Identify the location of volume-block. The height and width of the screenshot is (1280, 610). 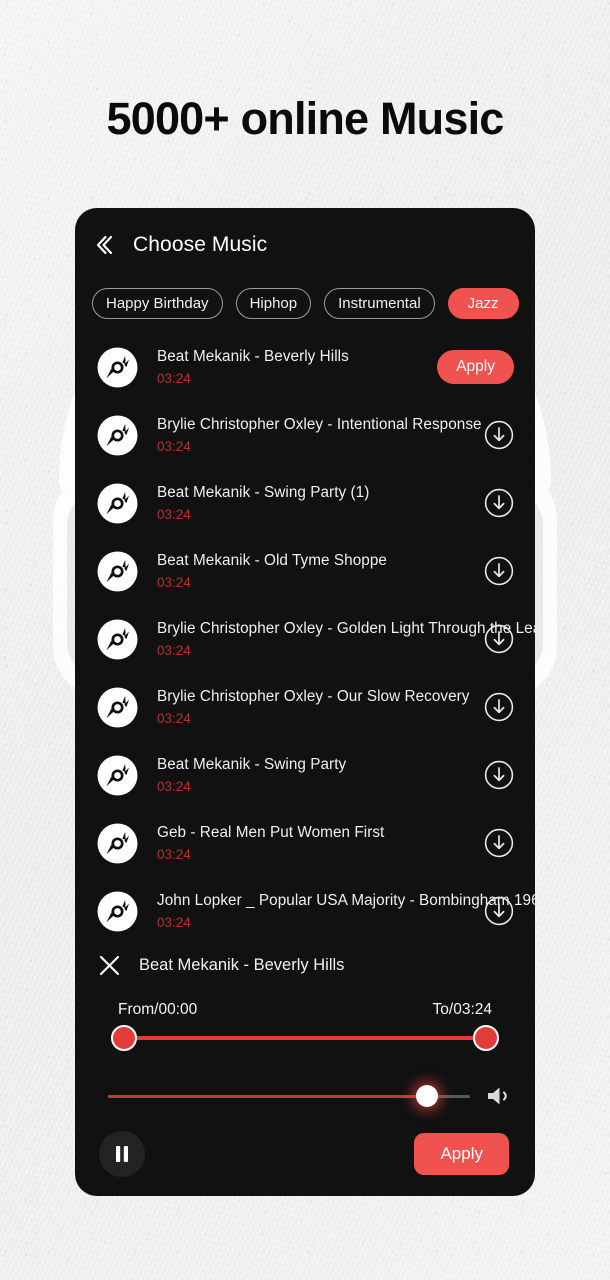
(305, 1080).